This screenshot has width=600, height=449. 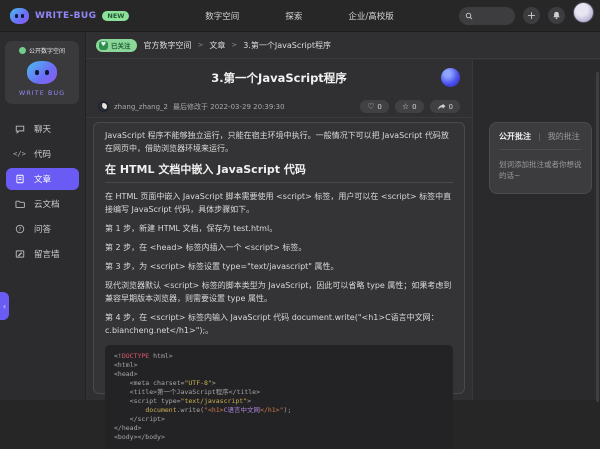 What do you see at coordinates (19, 129) in the screenshot?
I see `chat-icon` at bounding box center [19, 129].